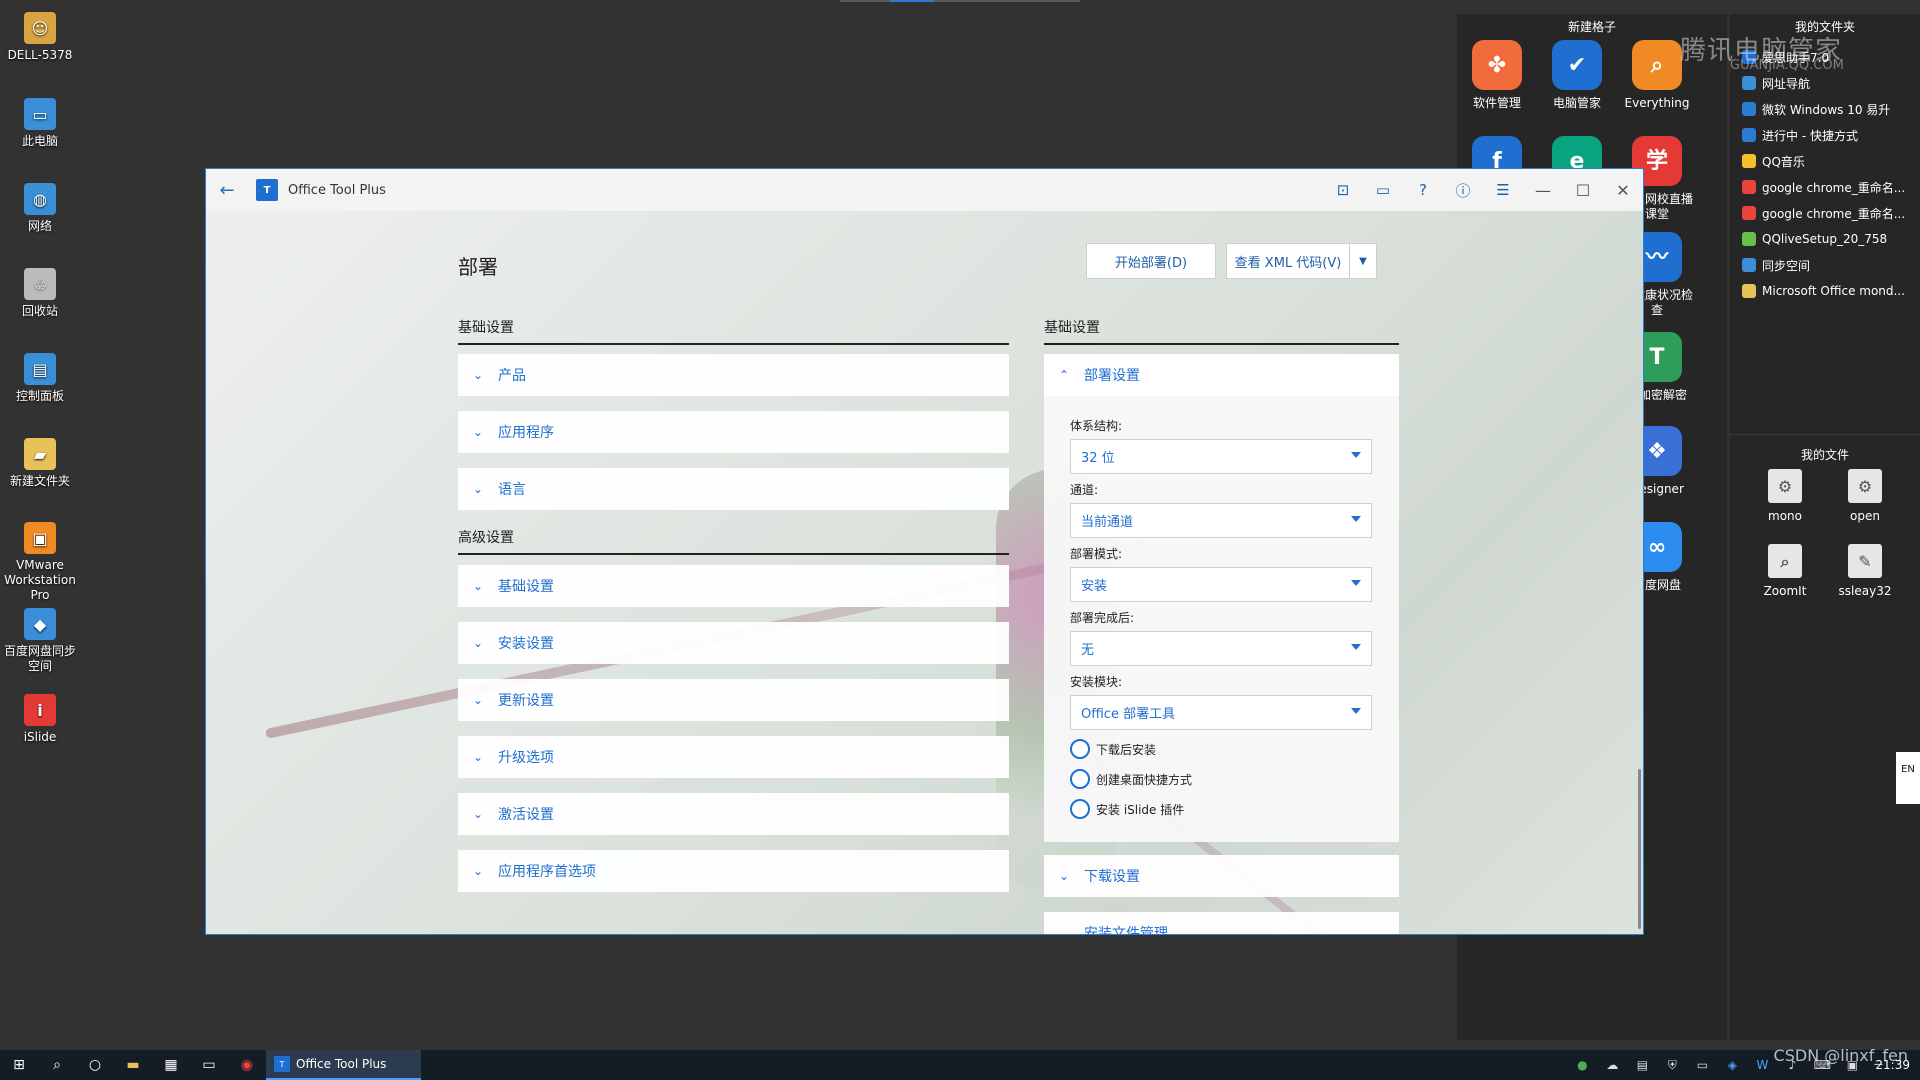  I want to click on everything-search-icon: ⌕, so click(1657, 65).